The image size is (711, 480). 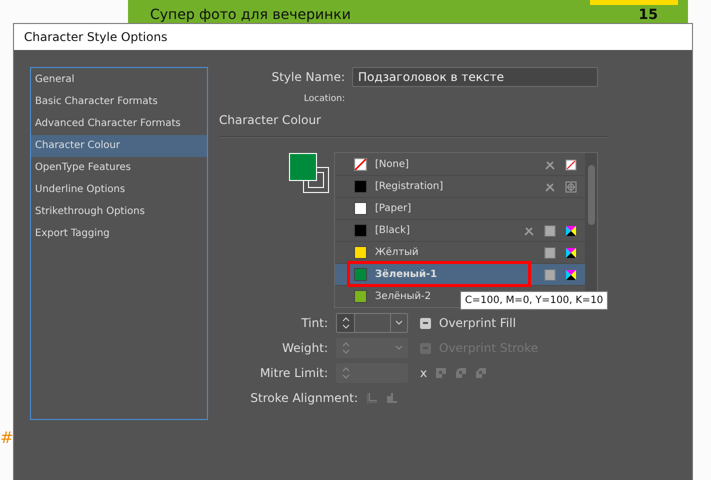 What do you see at coordinates (119, 212) in the screenshot?
I see `sidebar-item: Strikethrough Options` at bounding box center [119, 212].